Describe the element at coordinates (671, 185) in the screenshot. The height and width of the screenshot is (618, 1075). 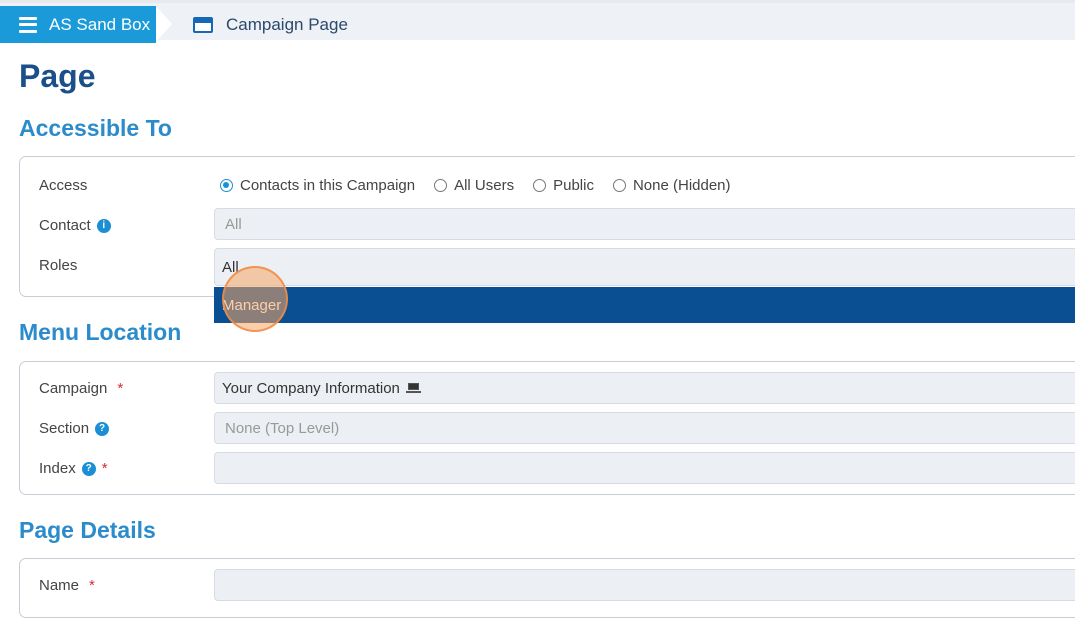
I see `radio-none-hidden: None (Hidden)` at that location.